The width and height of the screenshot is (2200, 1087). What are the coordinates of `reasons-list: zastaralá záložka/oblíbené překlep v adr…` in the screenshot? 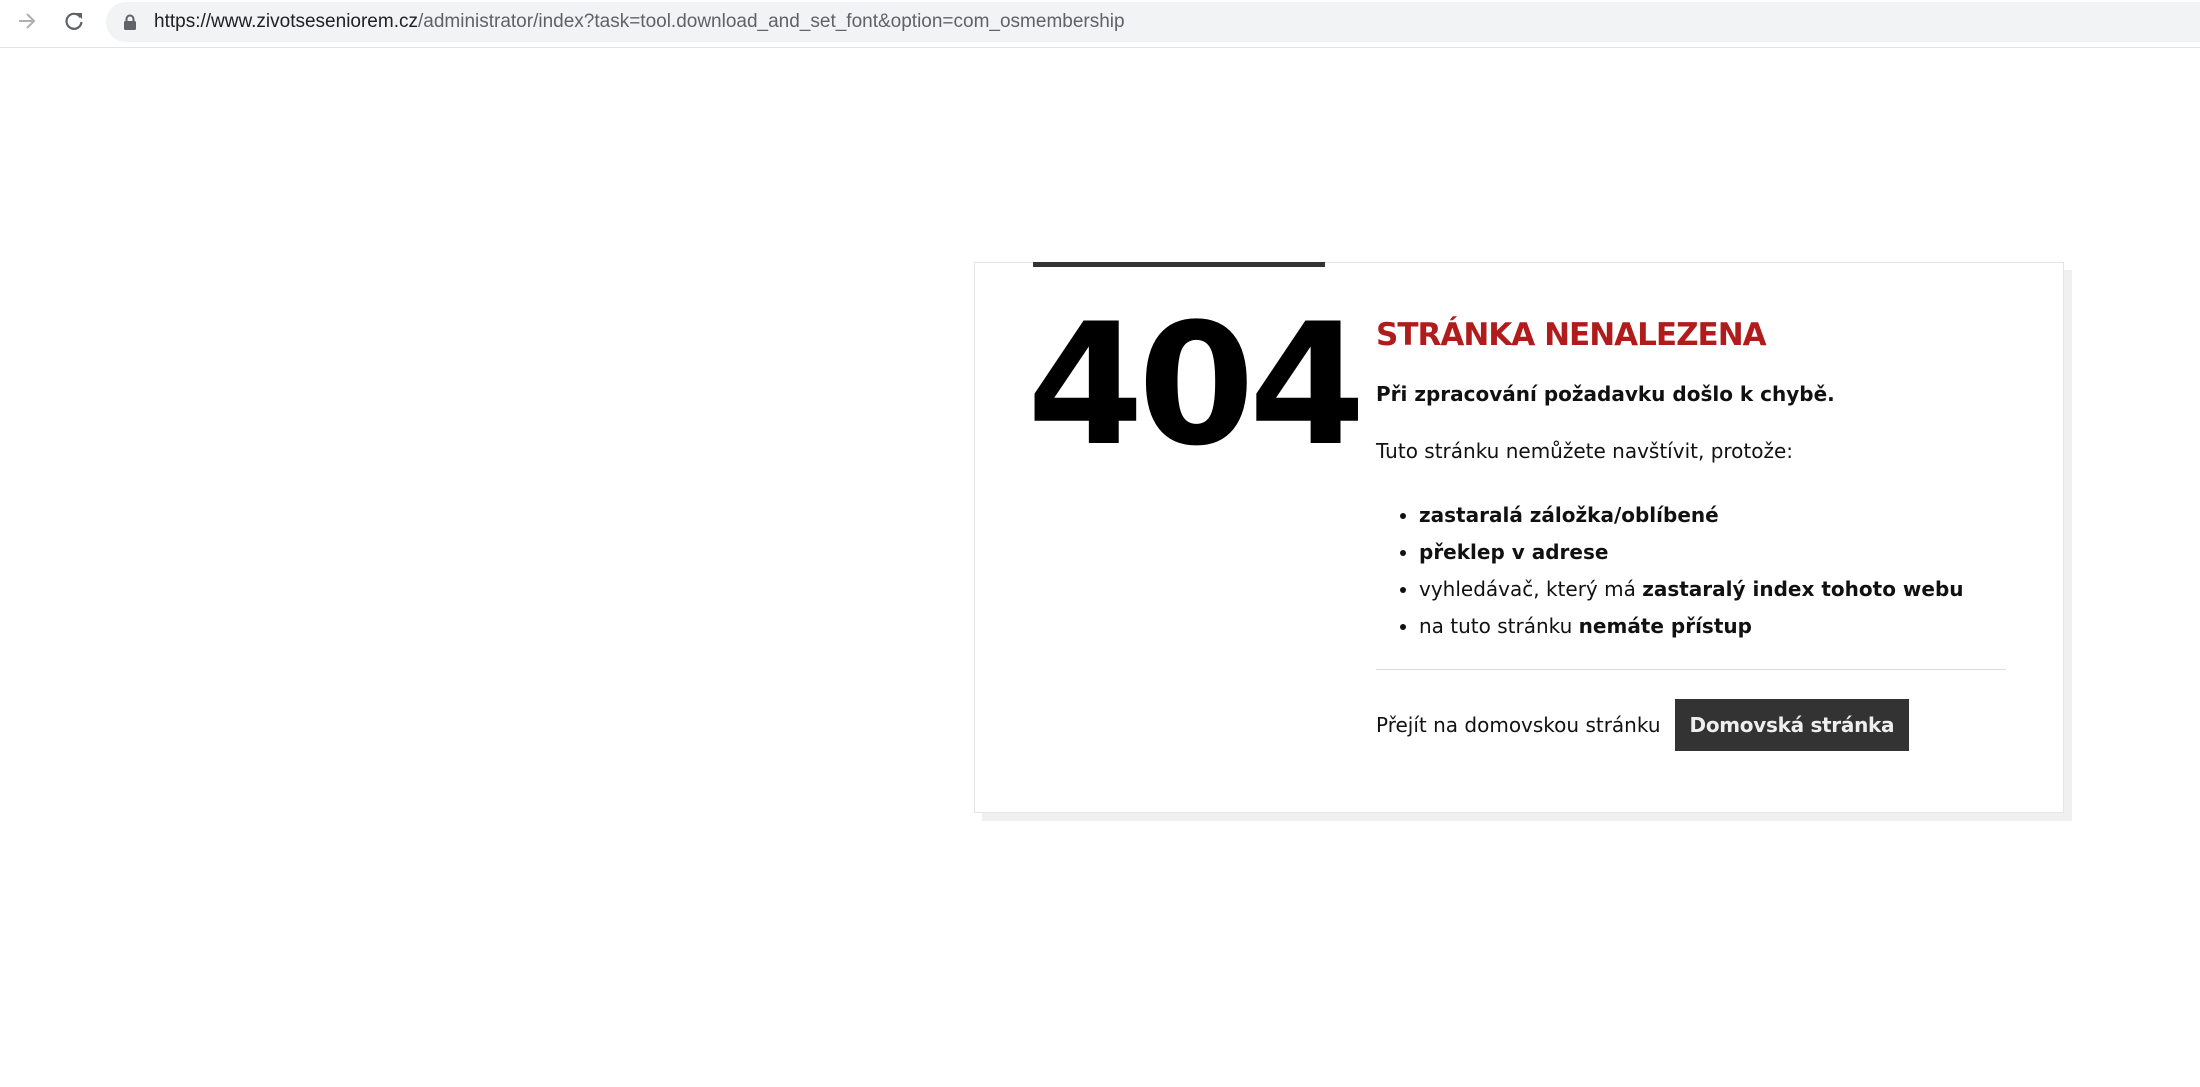 It's located at (1691, 571).